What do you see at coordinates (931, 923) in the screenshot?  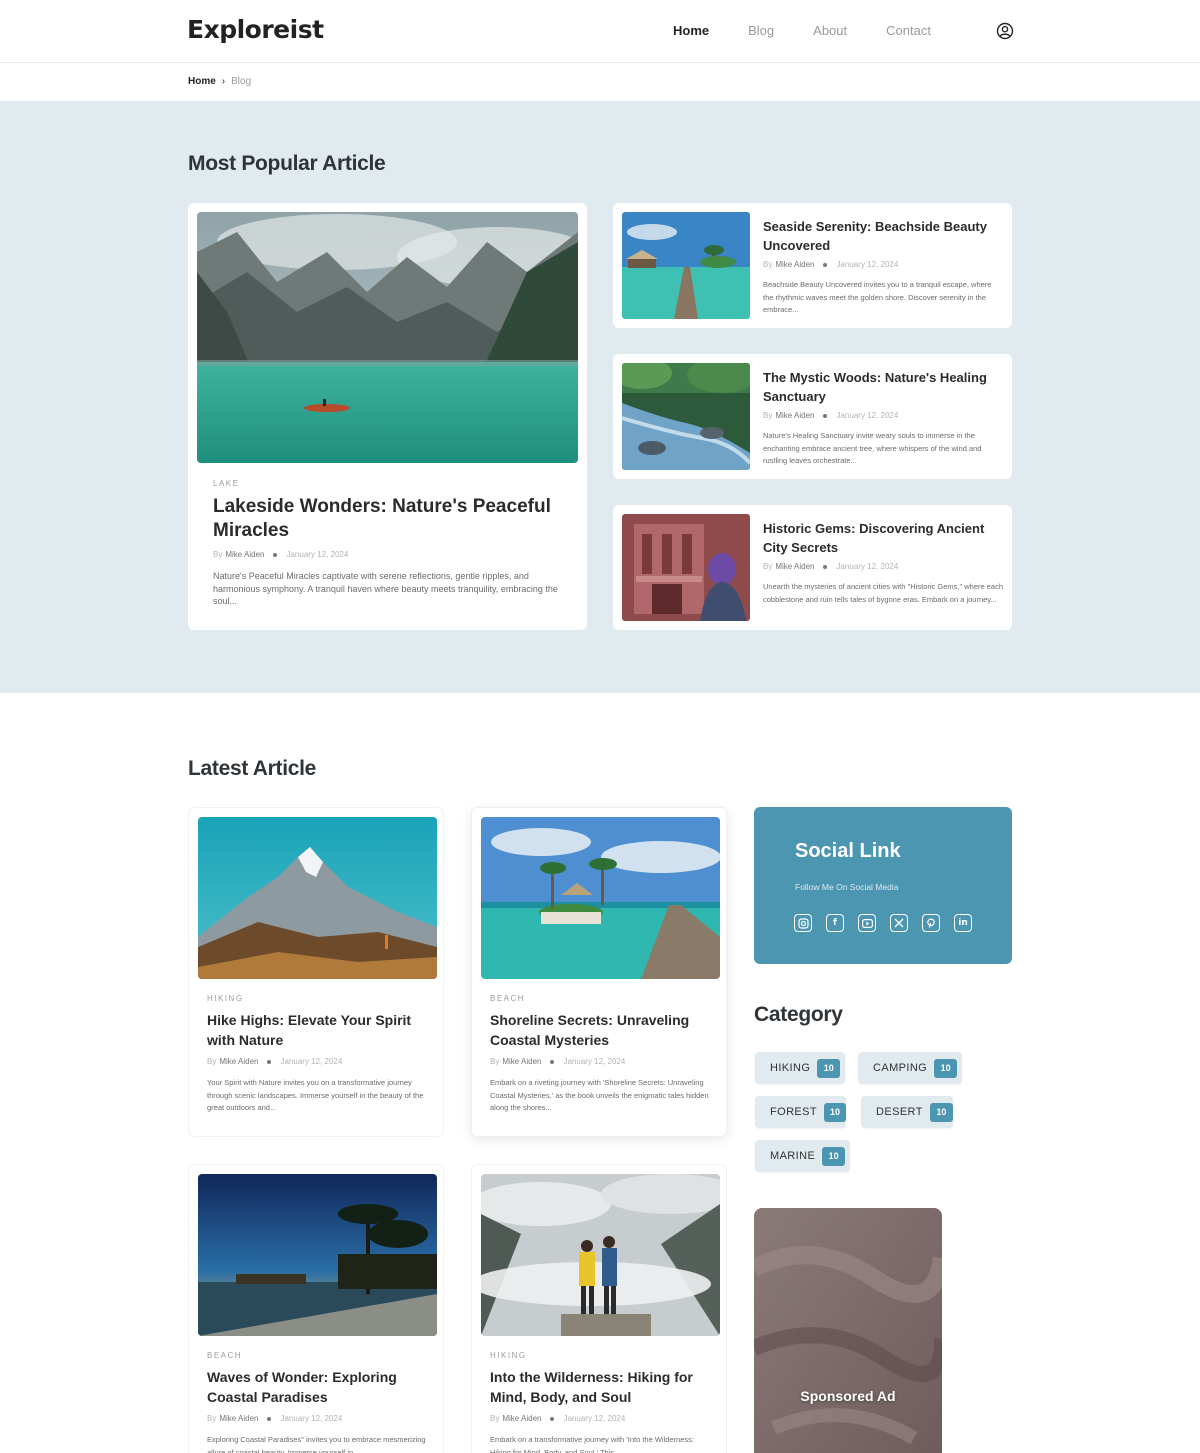 I see `pinterest-icon` at bounding box center [931, 923].